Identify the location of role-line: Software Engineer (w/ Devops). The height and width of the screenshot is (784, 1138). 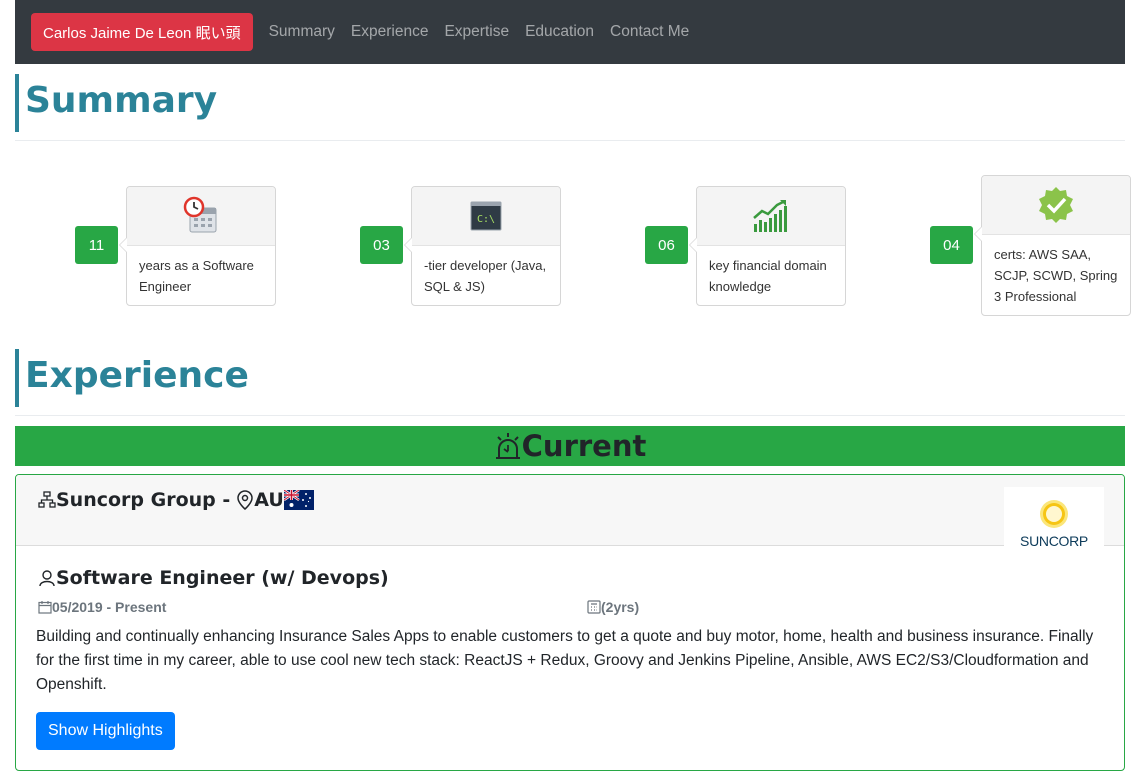
(213, 578).